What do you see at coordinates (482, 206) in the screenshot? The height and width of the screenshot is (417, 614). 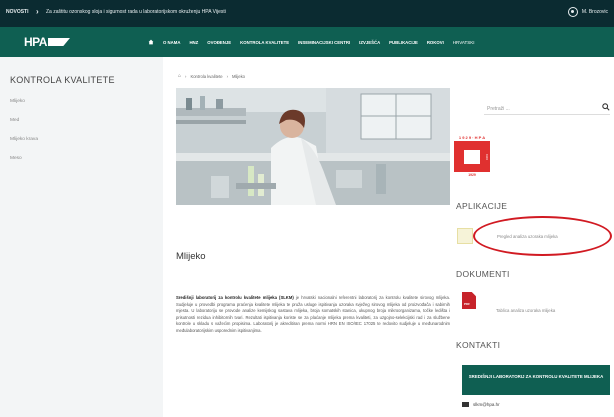 I see `apps-heading: APLIKACIJE` at bounding box center [482, 206].